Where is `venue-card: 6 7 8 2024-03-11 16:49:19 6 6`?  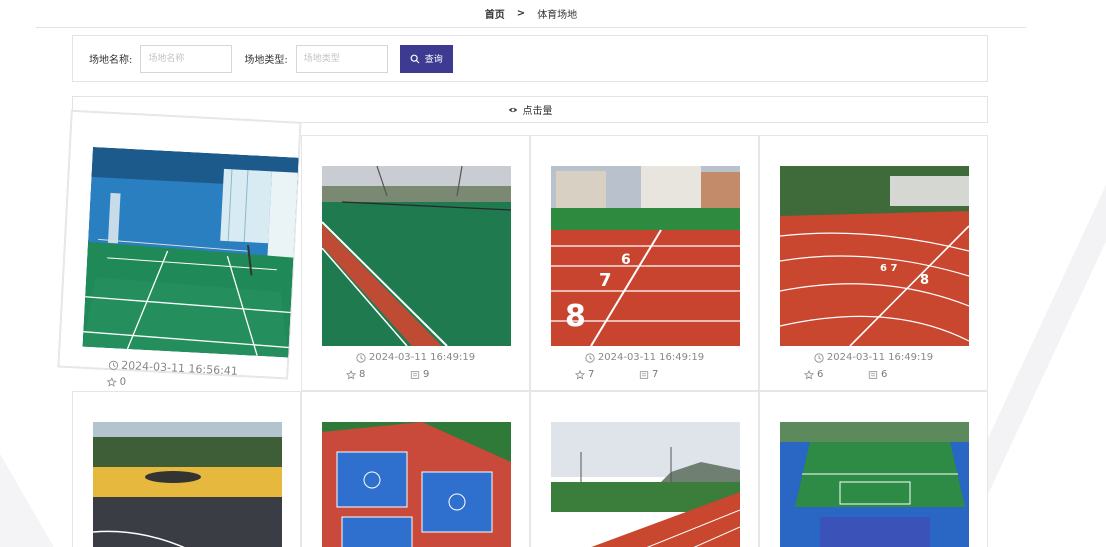
venue-card: 6 7 8 2024-03-11 16:49:19 6 6 is located at coordinates (873, 263).